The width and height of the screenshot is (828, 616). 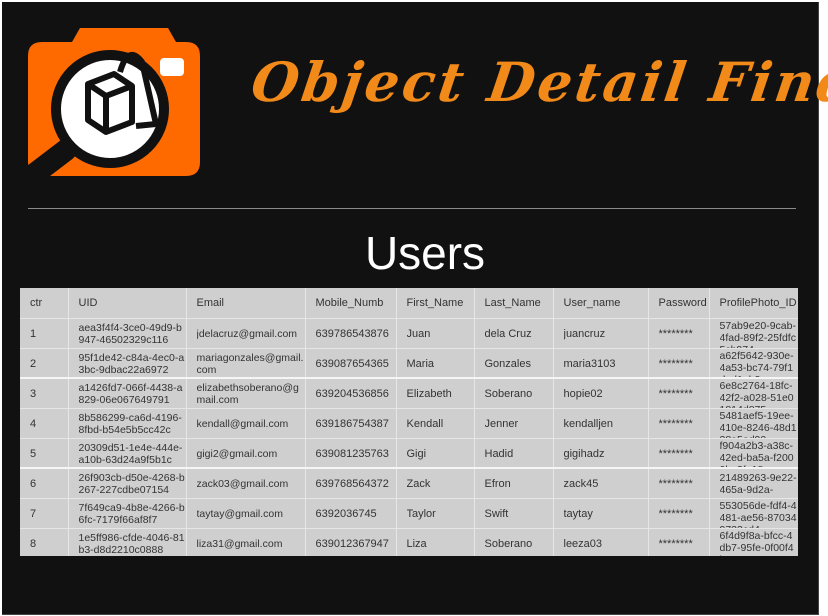 I want to click on cell-text: mariagonzales@gmail.com, so click(x=250, y=363).